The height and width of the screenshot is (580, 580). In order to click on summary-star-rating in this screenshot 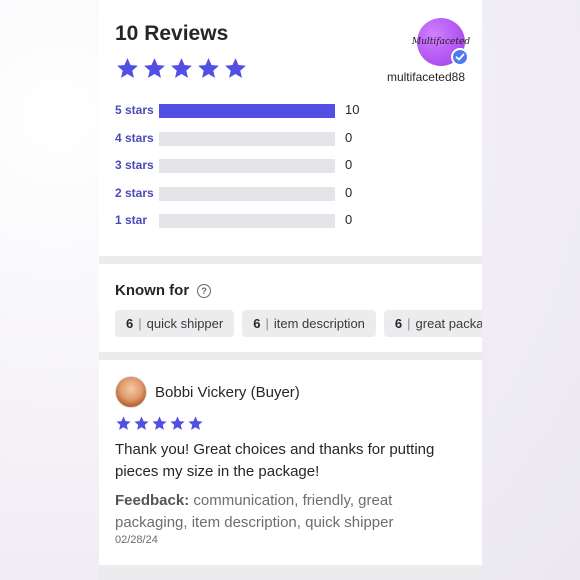, I will do `click(181, 68)`.